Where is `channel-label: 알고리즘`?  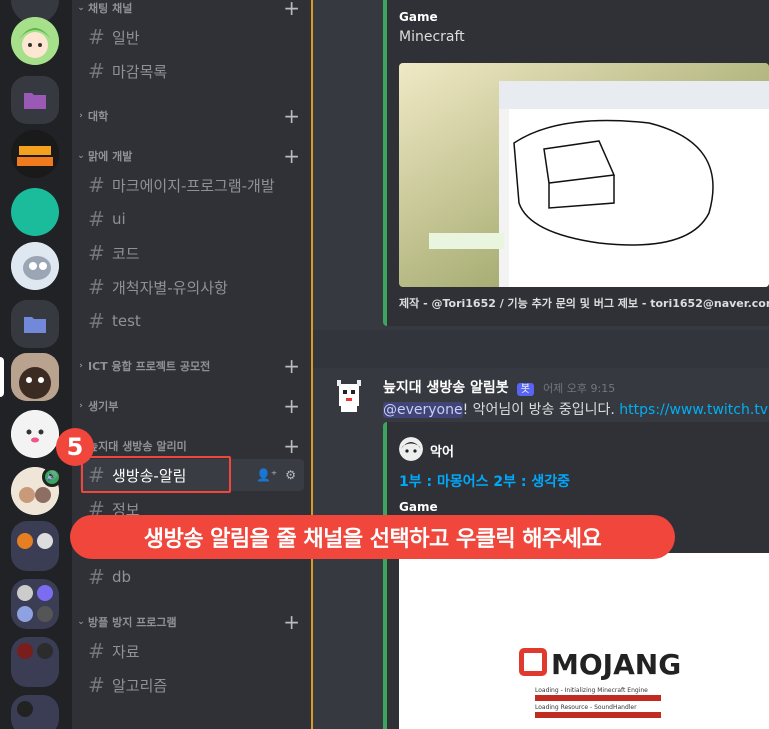 channel-label: 알고리즘 is located at coordinates (140, 685).